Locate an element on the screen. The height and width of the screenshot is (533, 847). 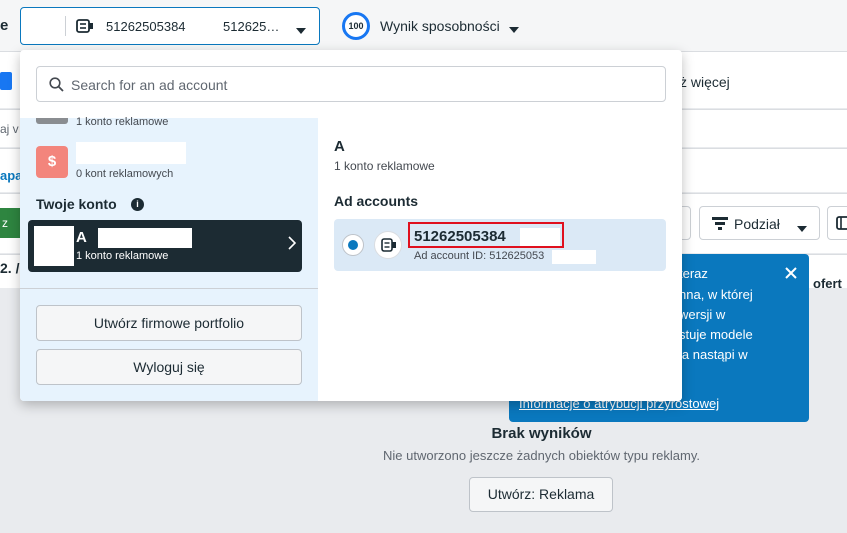
search-input is located at coordinates (361, 85).